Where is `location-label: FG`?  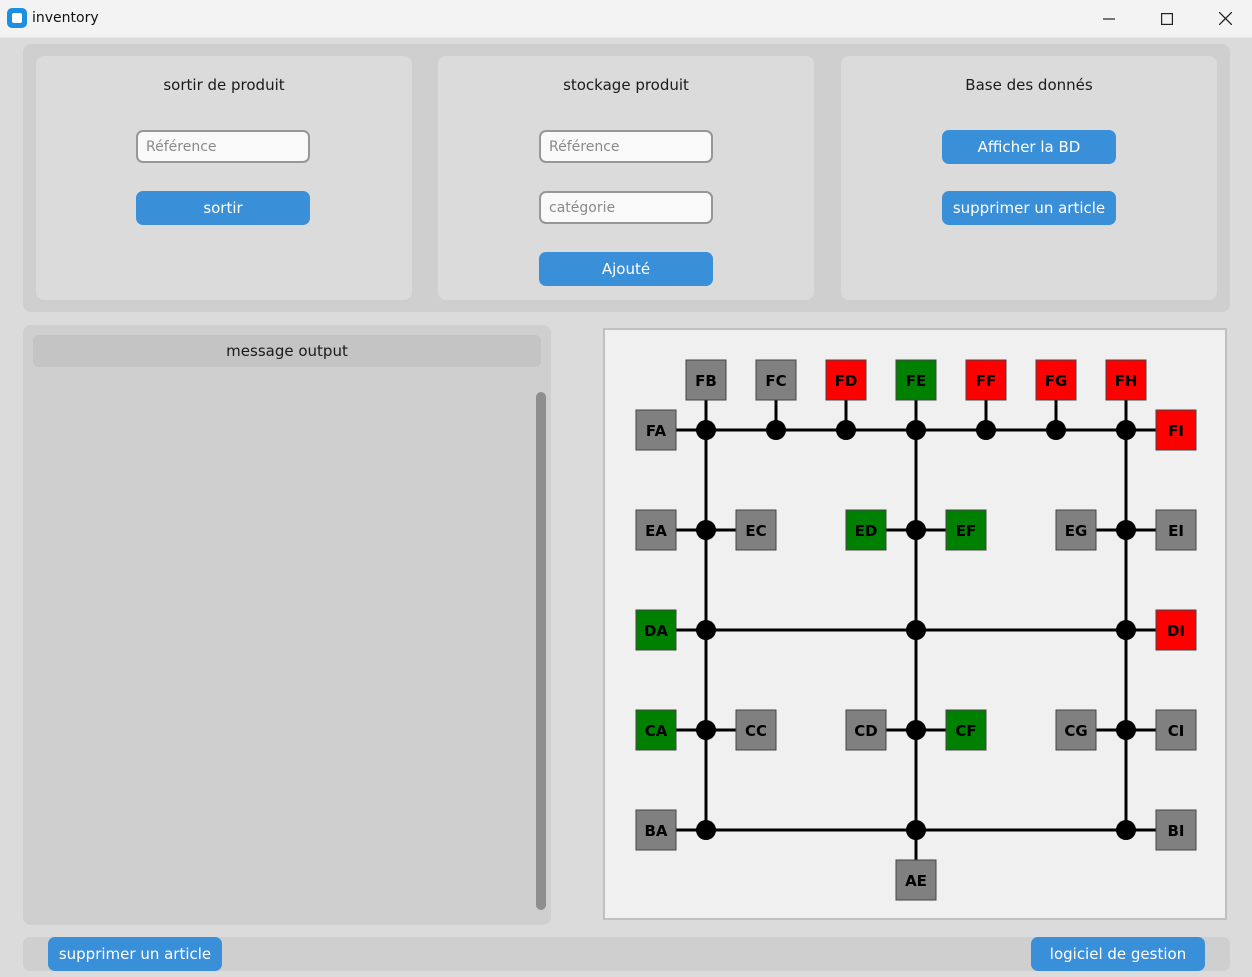
location-label: FG is located at coordinates (1056, 381).